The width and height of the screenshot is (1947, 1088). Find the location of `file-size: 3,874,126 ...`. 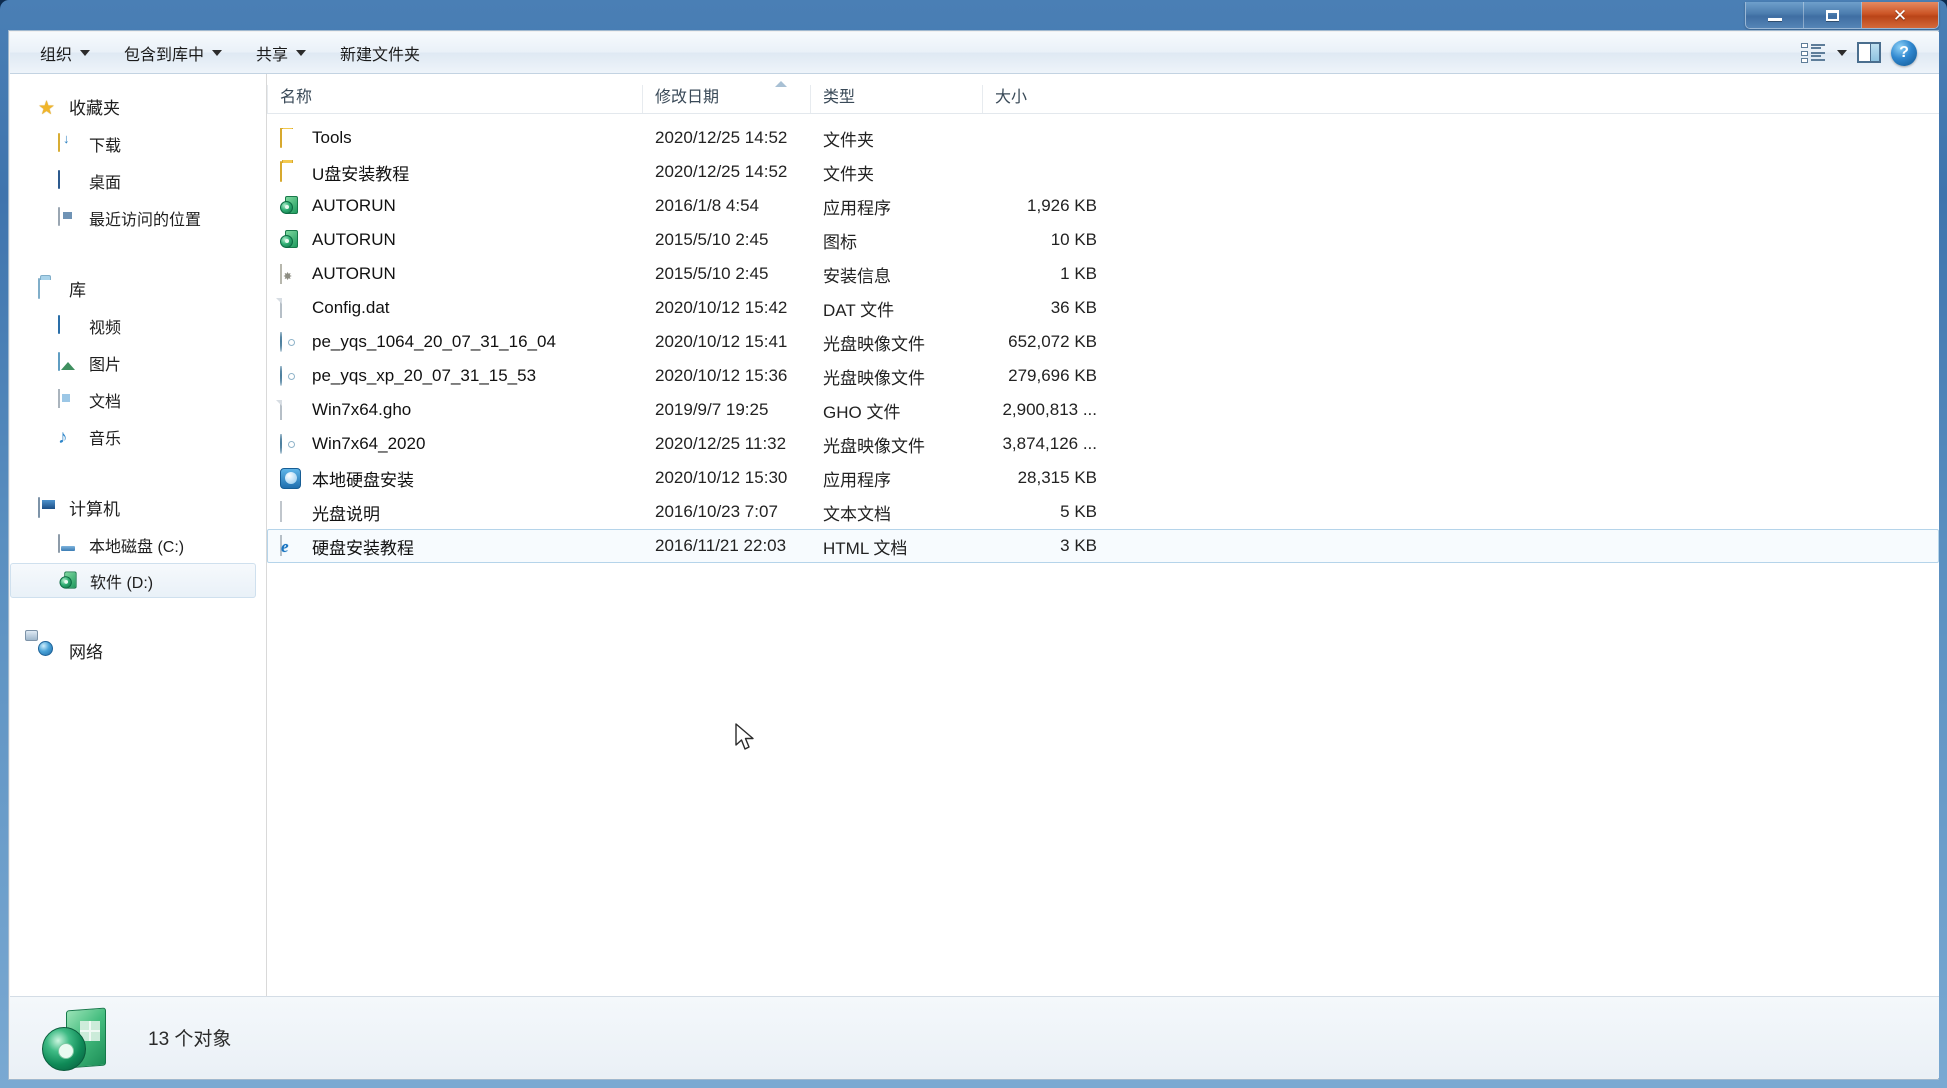

file-size: 3,874,126 ... is located at coordinates (1049, 443).